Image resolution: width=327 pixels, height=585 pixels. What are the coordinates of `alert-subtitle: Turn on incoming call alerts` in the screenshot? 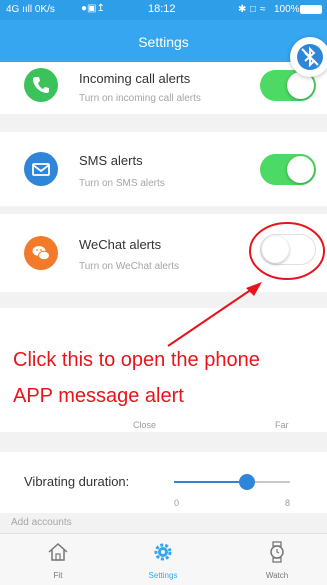 It's located at (140, 98).